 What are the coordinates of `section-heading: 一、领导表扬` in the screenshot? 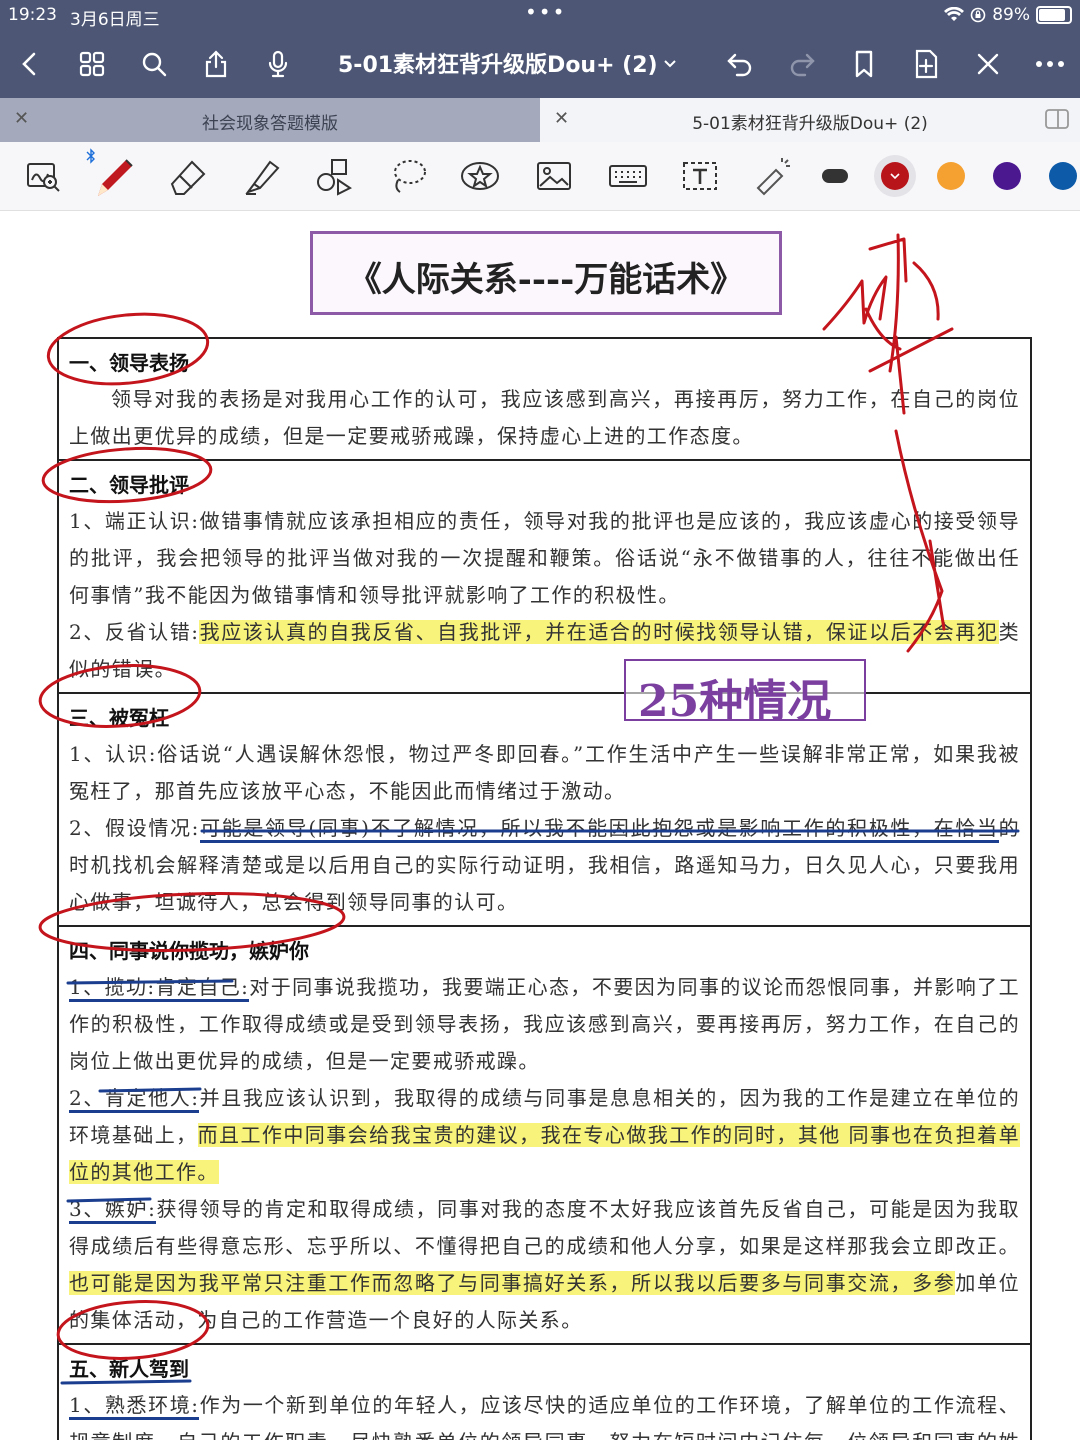 It's located at (129, 363).